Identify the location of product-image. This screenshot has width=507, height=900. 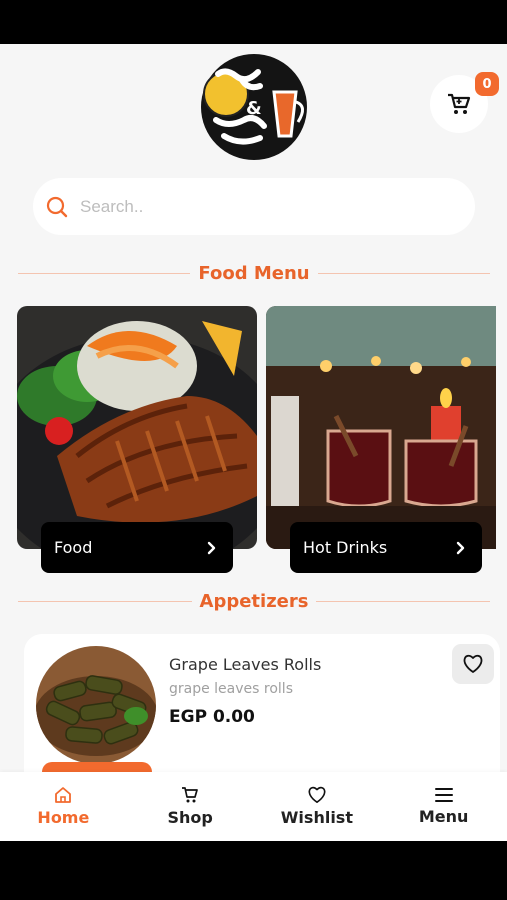
(96, 705).